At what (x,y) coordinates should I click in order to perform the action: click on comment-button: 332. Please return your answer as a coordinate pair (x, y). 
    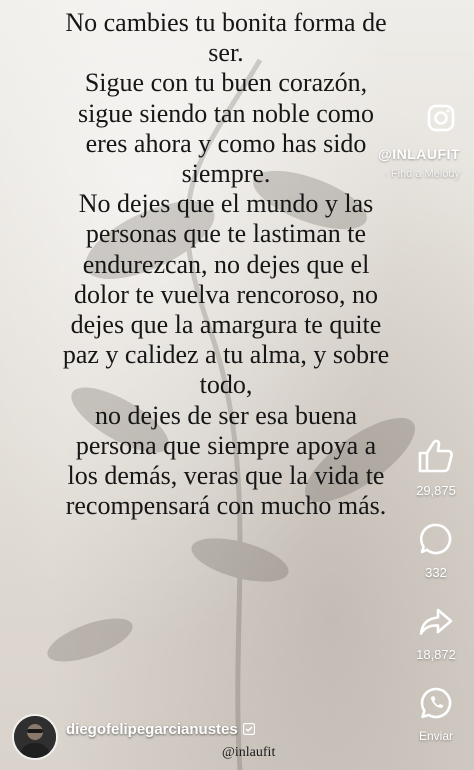
    Looking at the image, I should click on (436, 551).